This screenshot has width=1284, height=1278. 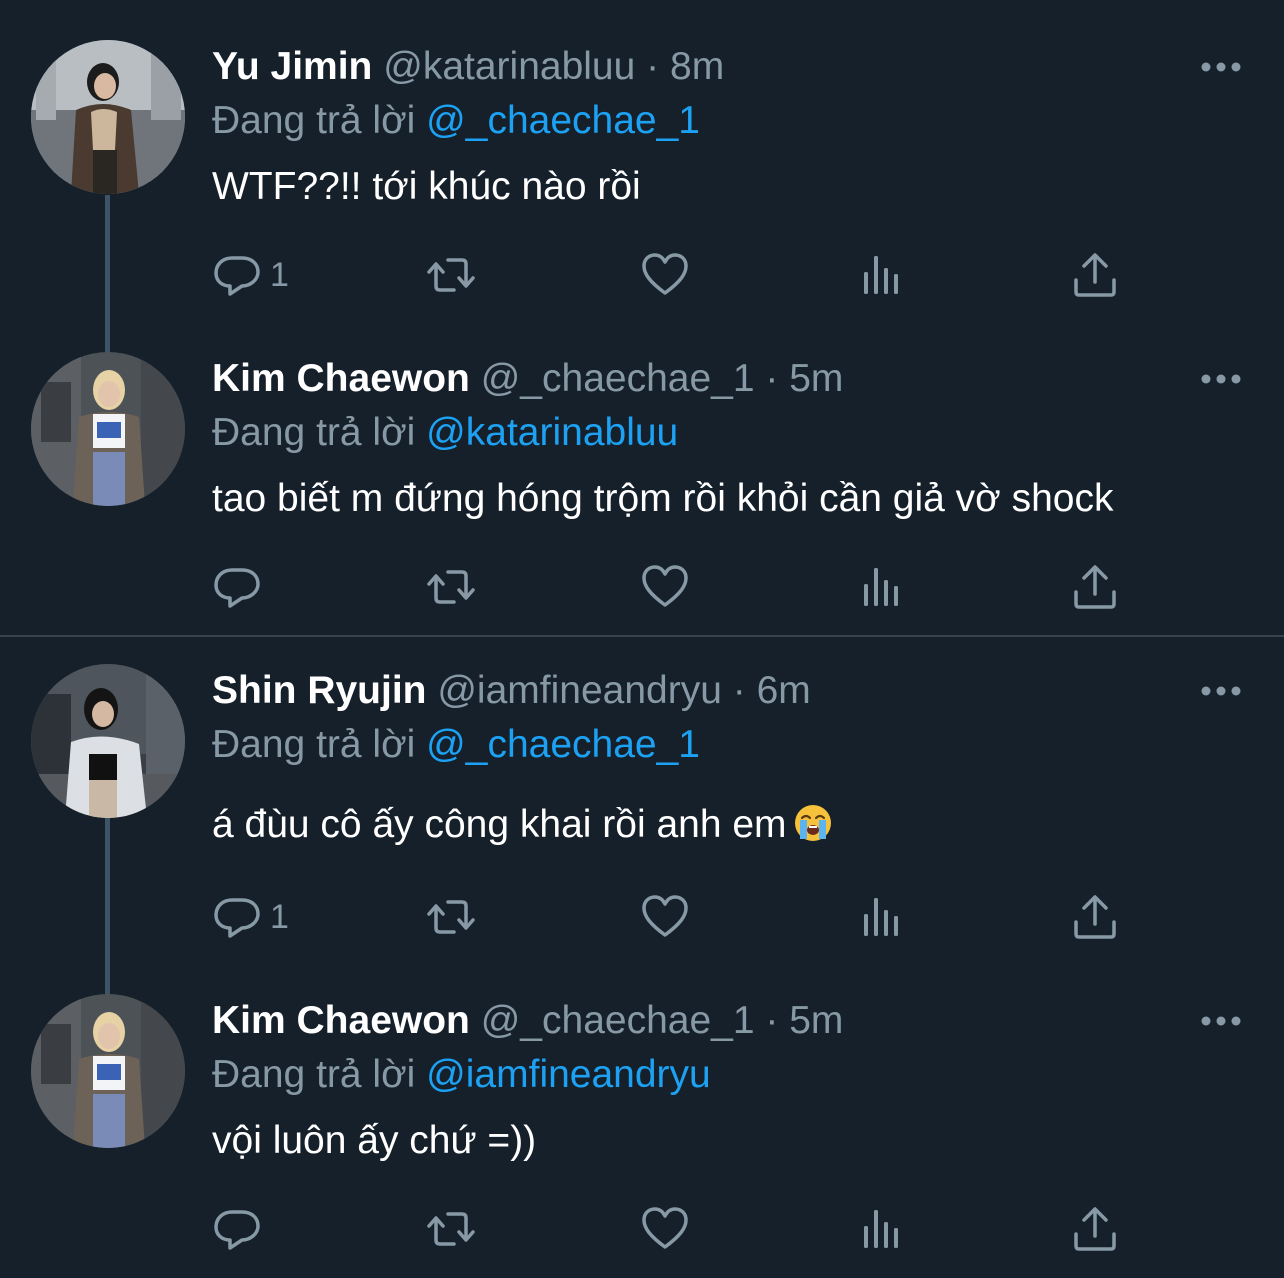 What do you see at coordinates (374, 1140) in the screenshot?
I see `tweet-text: vội luôn ấy chứ =))` at bounding box center [374, 1140].